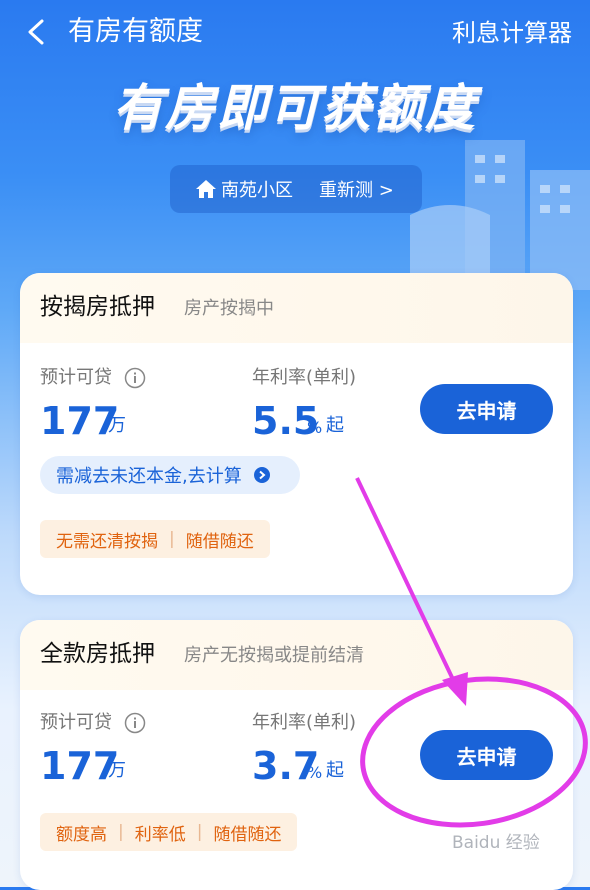 This screenshot has width=590, height=890. What do you see at coordinates (81, 834) in the screenshot?
I see `tag: 额度高` at bounding box center [81, 834].